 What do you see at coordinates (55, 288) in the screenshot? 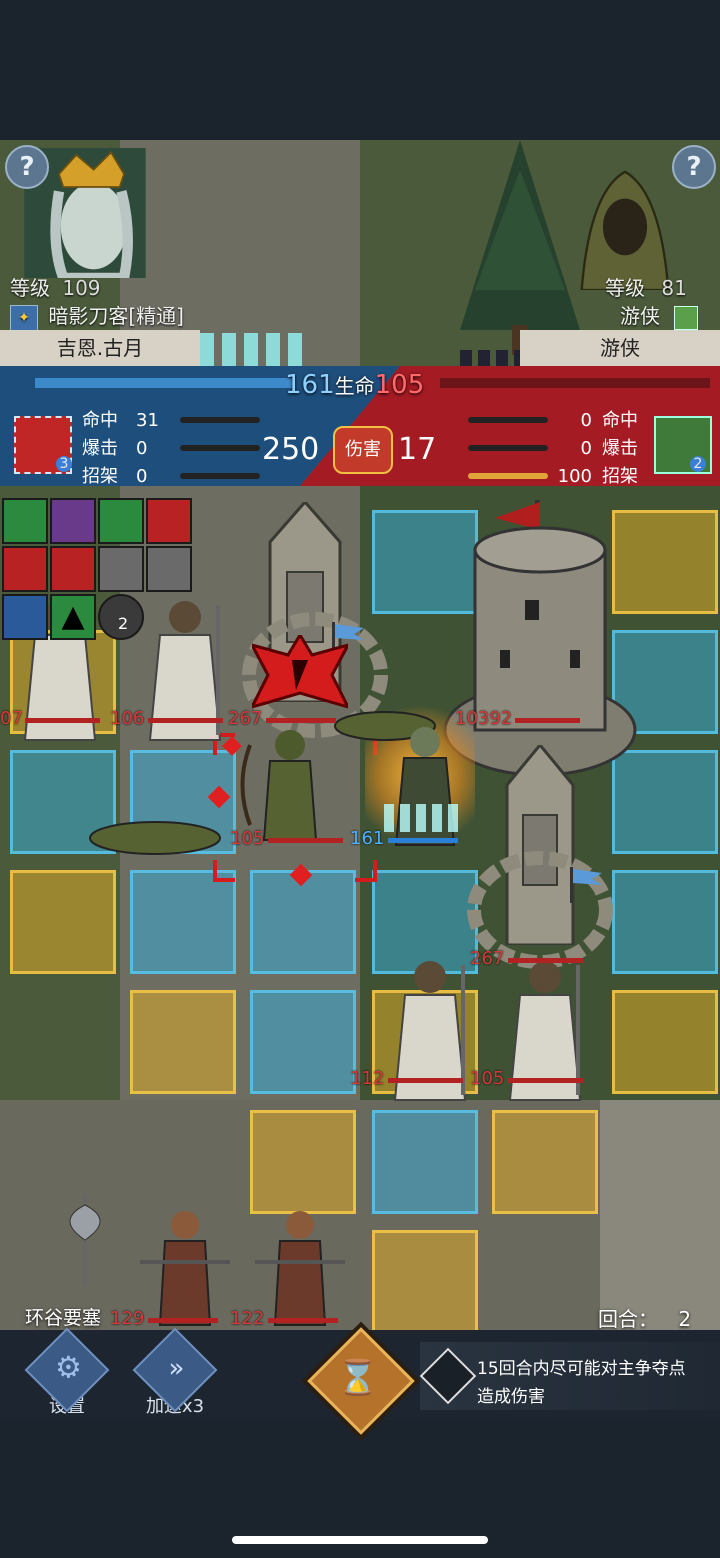
I see `player-level: 等级 109` at bounding box center [55, 288].